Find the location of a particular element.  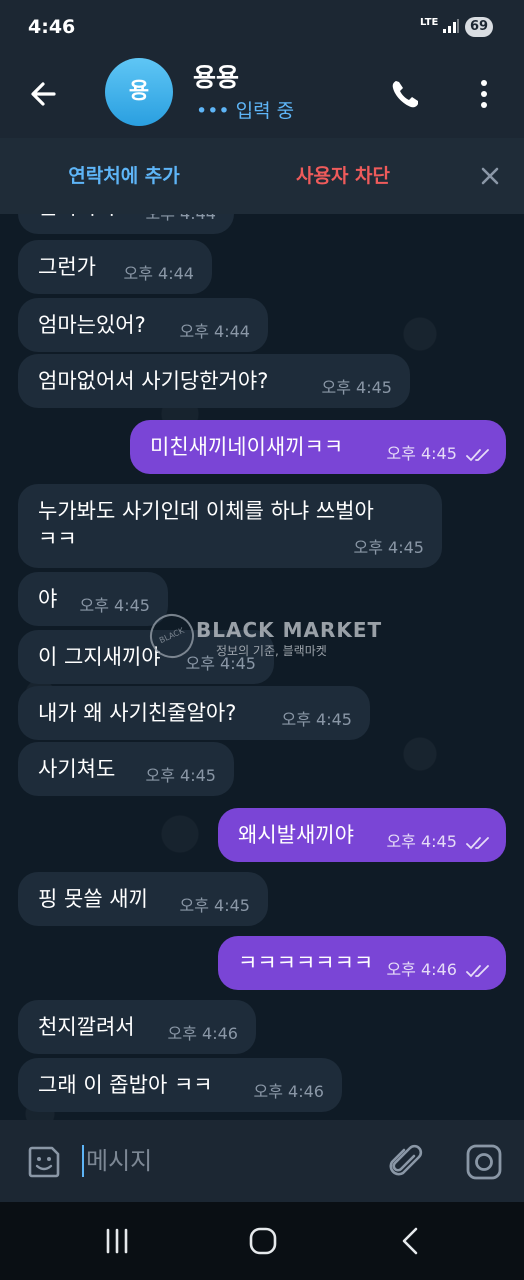

typing-status: ••• 입력 중 is located at coordinates (245, 109).